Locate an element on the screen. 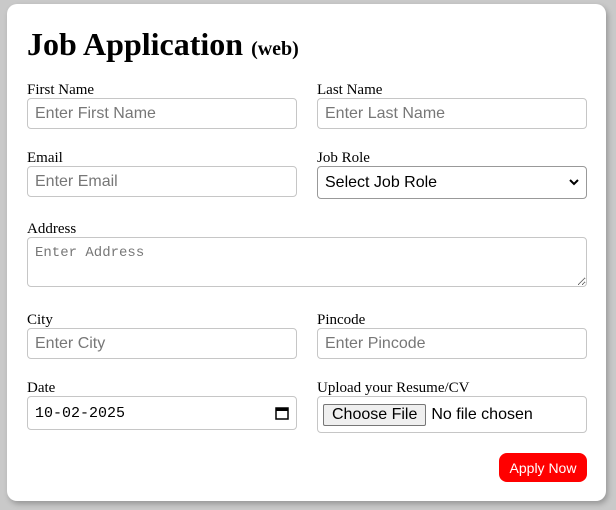 The height and width of the screenshot is (510, 616). address-label: Address is located at coordinates (52, 229).